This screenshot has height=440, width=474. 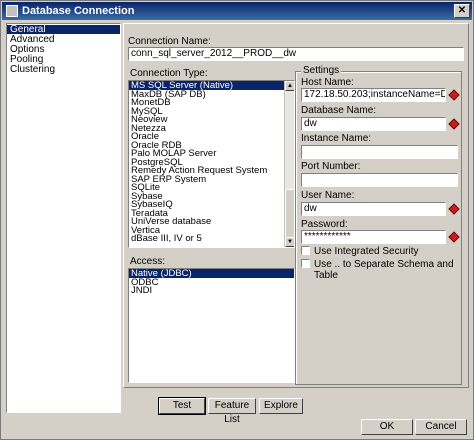 What do you see at coordinates (289, 215) in the screenshot?
I see `scroll-thumb` at bounding box center [289, 215].